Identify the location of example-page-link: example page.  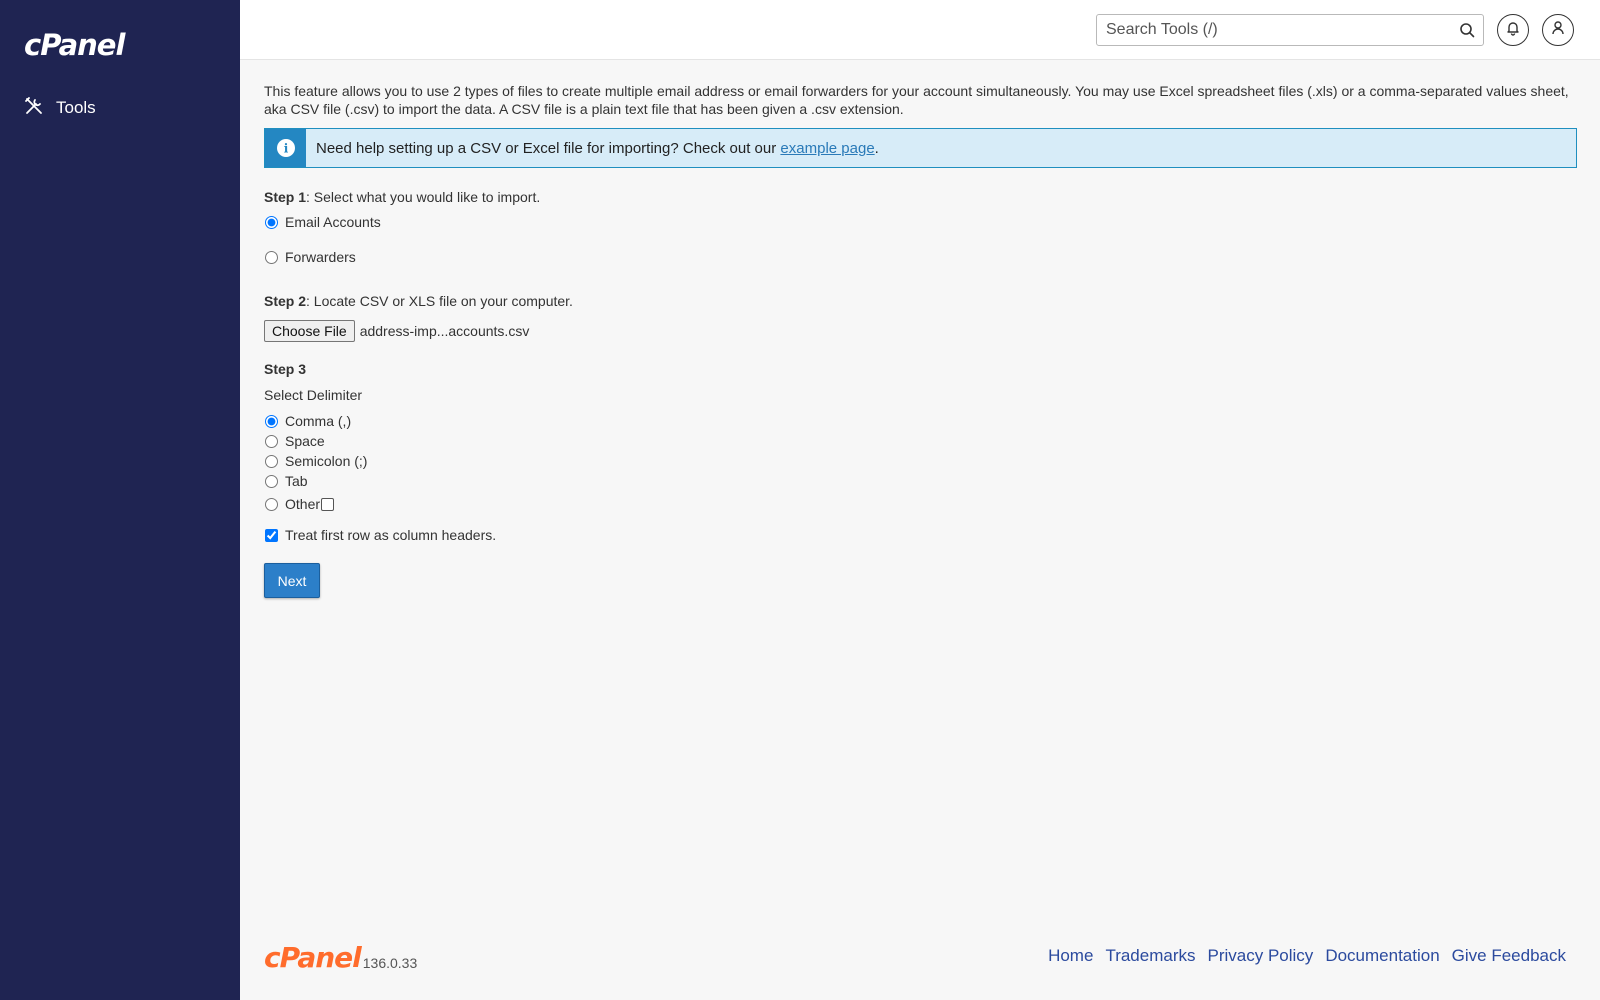
(827, 148).